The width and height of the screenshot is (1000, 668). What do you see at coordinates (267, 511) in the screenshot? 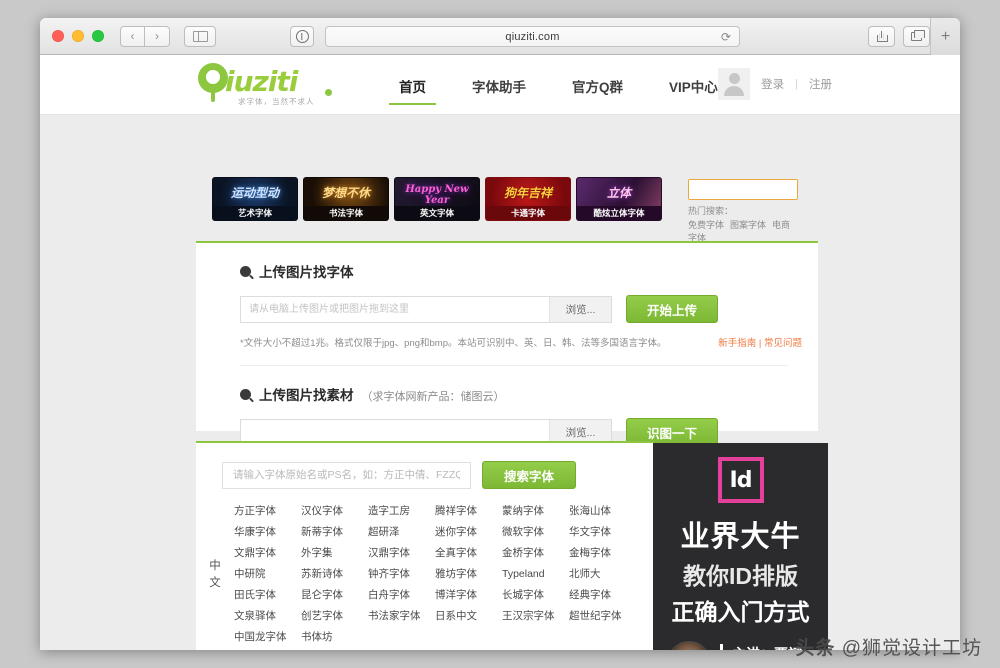
I see `font-link: 方正字体` at bounding box center [267, 511].